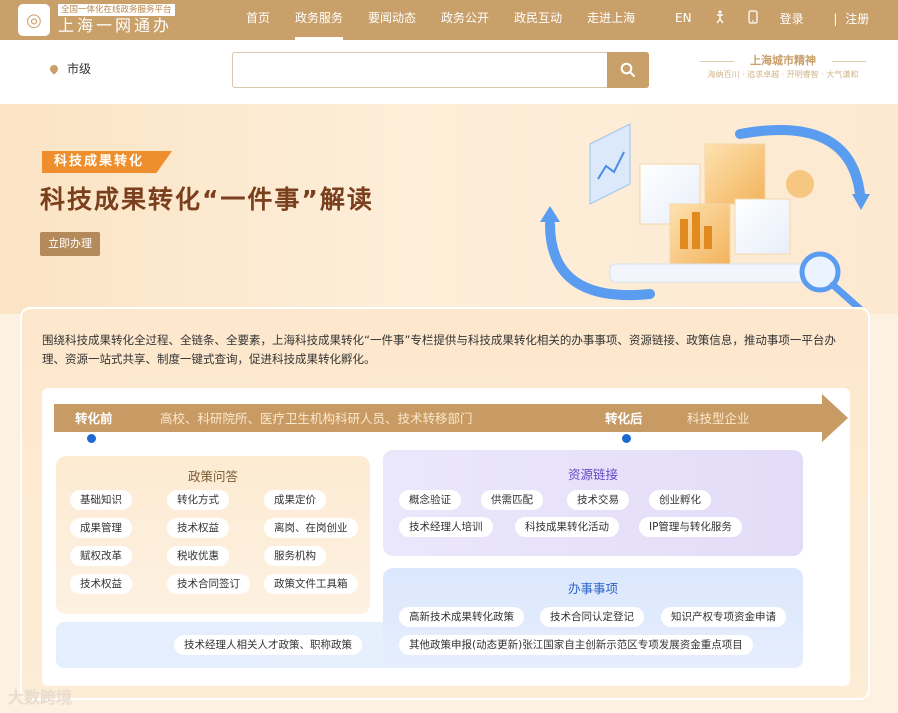 This screenshot has height=713, width=898. Describe the element at coordinates (212, 476) in the screenshot. I see `policy-qa-title: 政策问答` at that location.